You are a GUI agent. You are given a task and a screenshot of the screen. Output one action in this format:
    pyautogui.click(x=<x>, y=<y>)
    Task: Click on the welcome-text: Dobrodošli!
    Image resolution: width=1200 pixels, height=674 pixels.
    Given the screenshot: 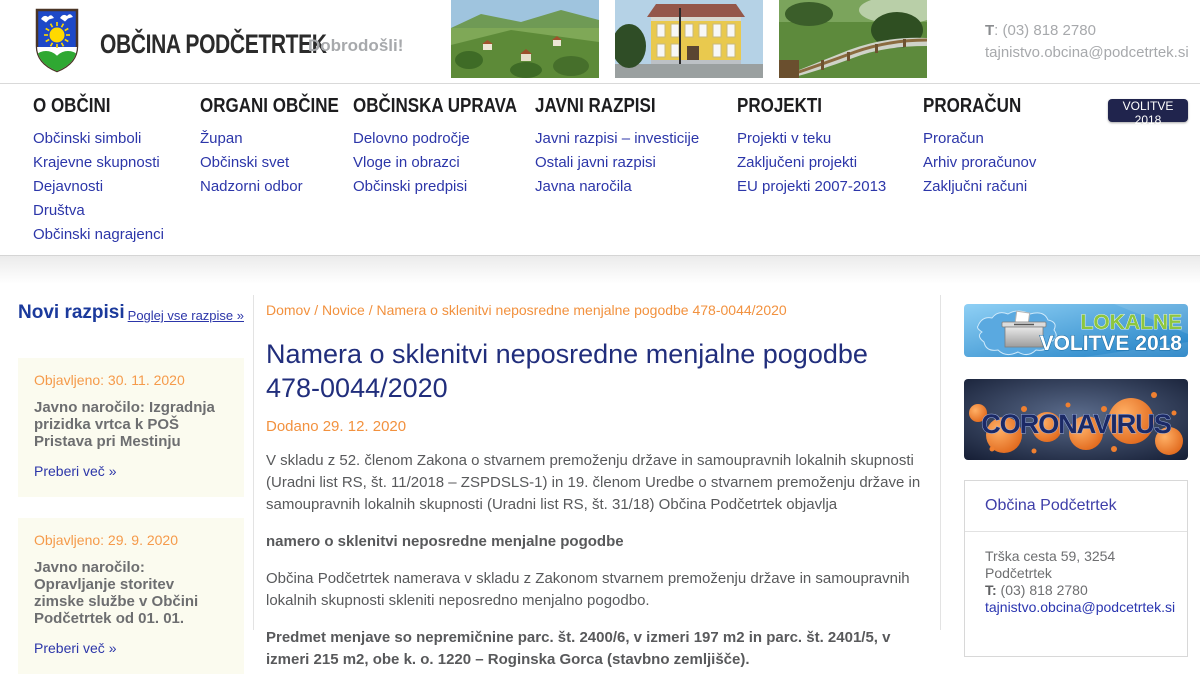 What is the action you would take?
    pyautogui.click(x=356, y=45)
    